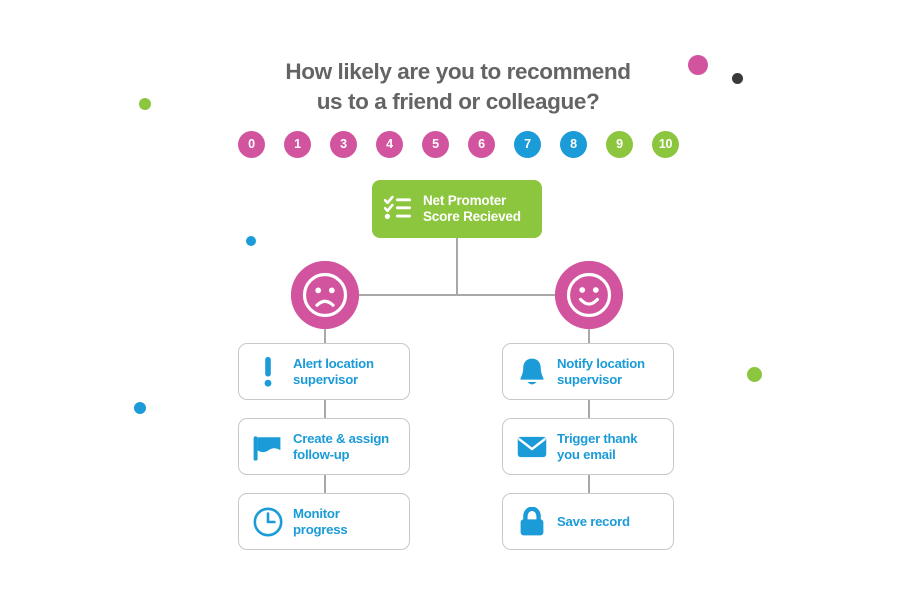 The height and width of the screenshot is (612, 917). I want to click on action-card-label: Notify location supervisor, so click(601, 372).